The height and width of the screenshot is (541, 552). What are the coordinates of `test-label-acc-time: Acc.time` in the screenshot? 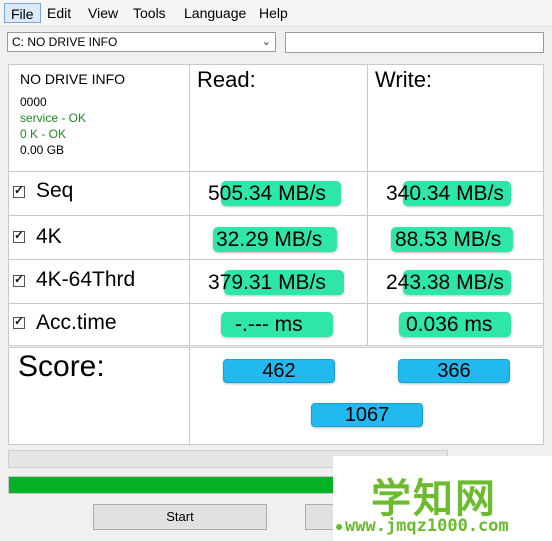 It's located at (76, 322).